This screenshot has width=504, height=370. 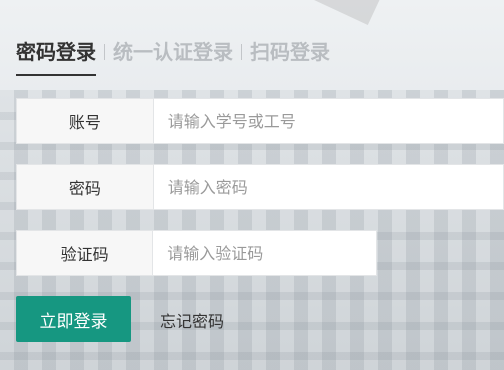 I want to click on password-row: 密码, so click(x=260, y=187).